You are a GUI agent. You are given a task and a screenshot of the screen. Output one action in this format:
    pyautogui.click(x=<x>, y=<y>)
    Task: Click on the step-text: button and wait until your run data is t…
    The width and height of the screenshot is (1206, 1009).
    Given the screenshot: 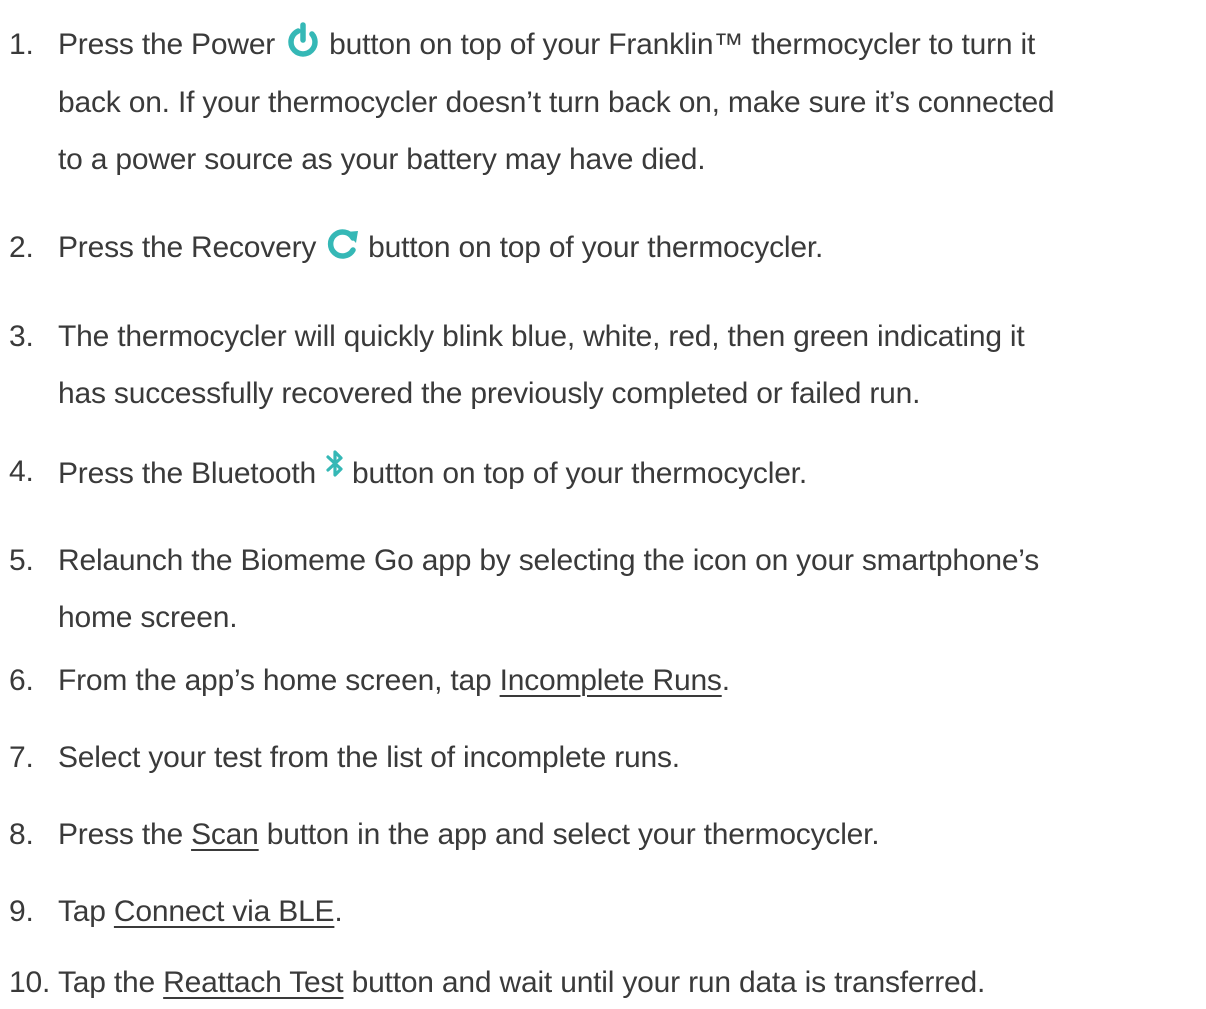 What is the action you would take?
    pyautogui.click(x=664, y=982)
    